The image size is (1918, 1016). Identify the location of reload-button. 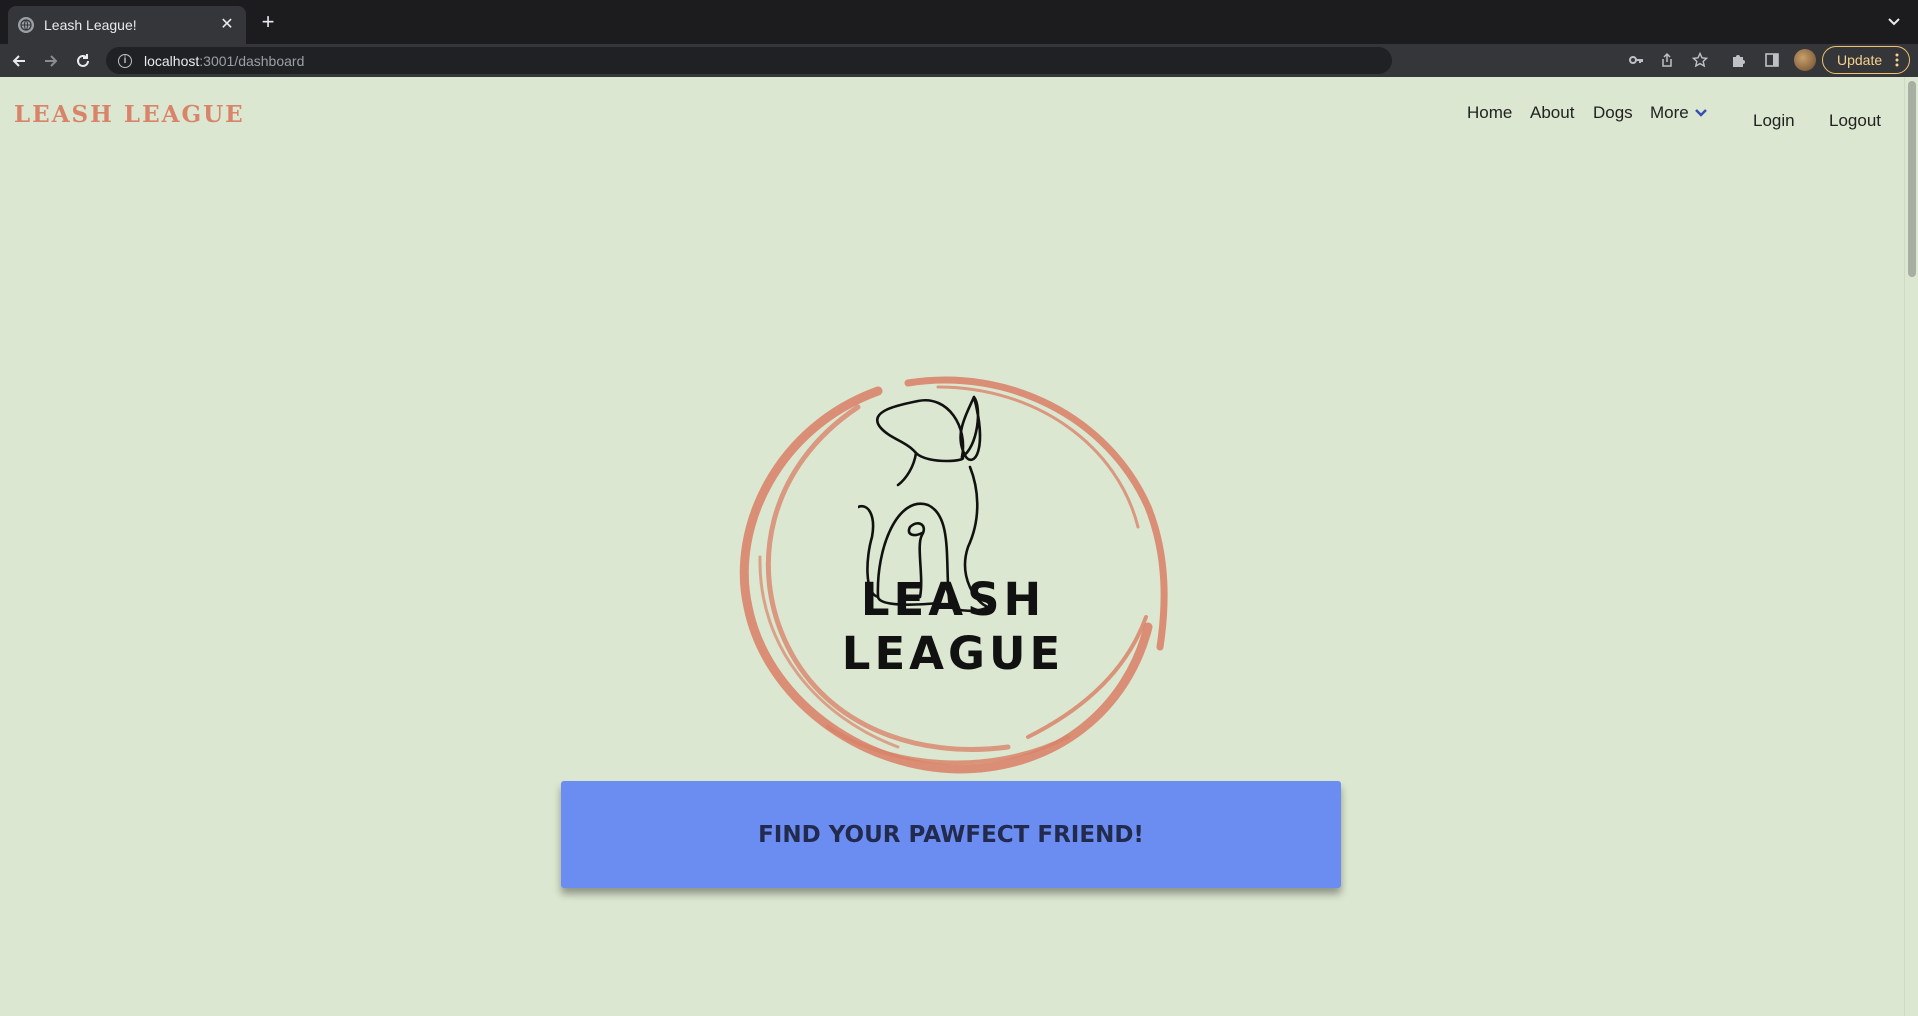
(83, 61).